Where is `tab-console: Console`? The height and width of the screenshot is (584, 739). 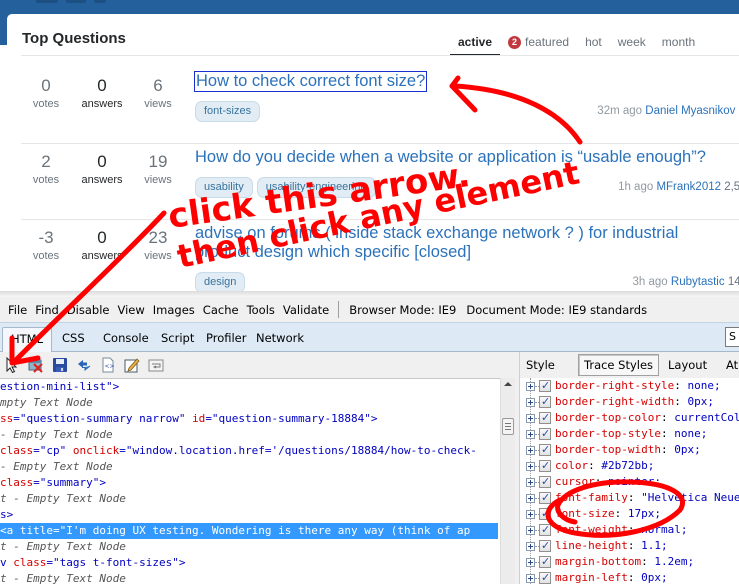
tab-console: Console is located at coordinates (126, 338).